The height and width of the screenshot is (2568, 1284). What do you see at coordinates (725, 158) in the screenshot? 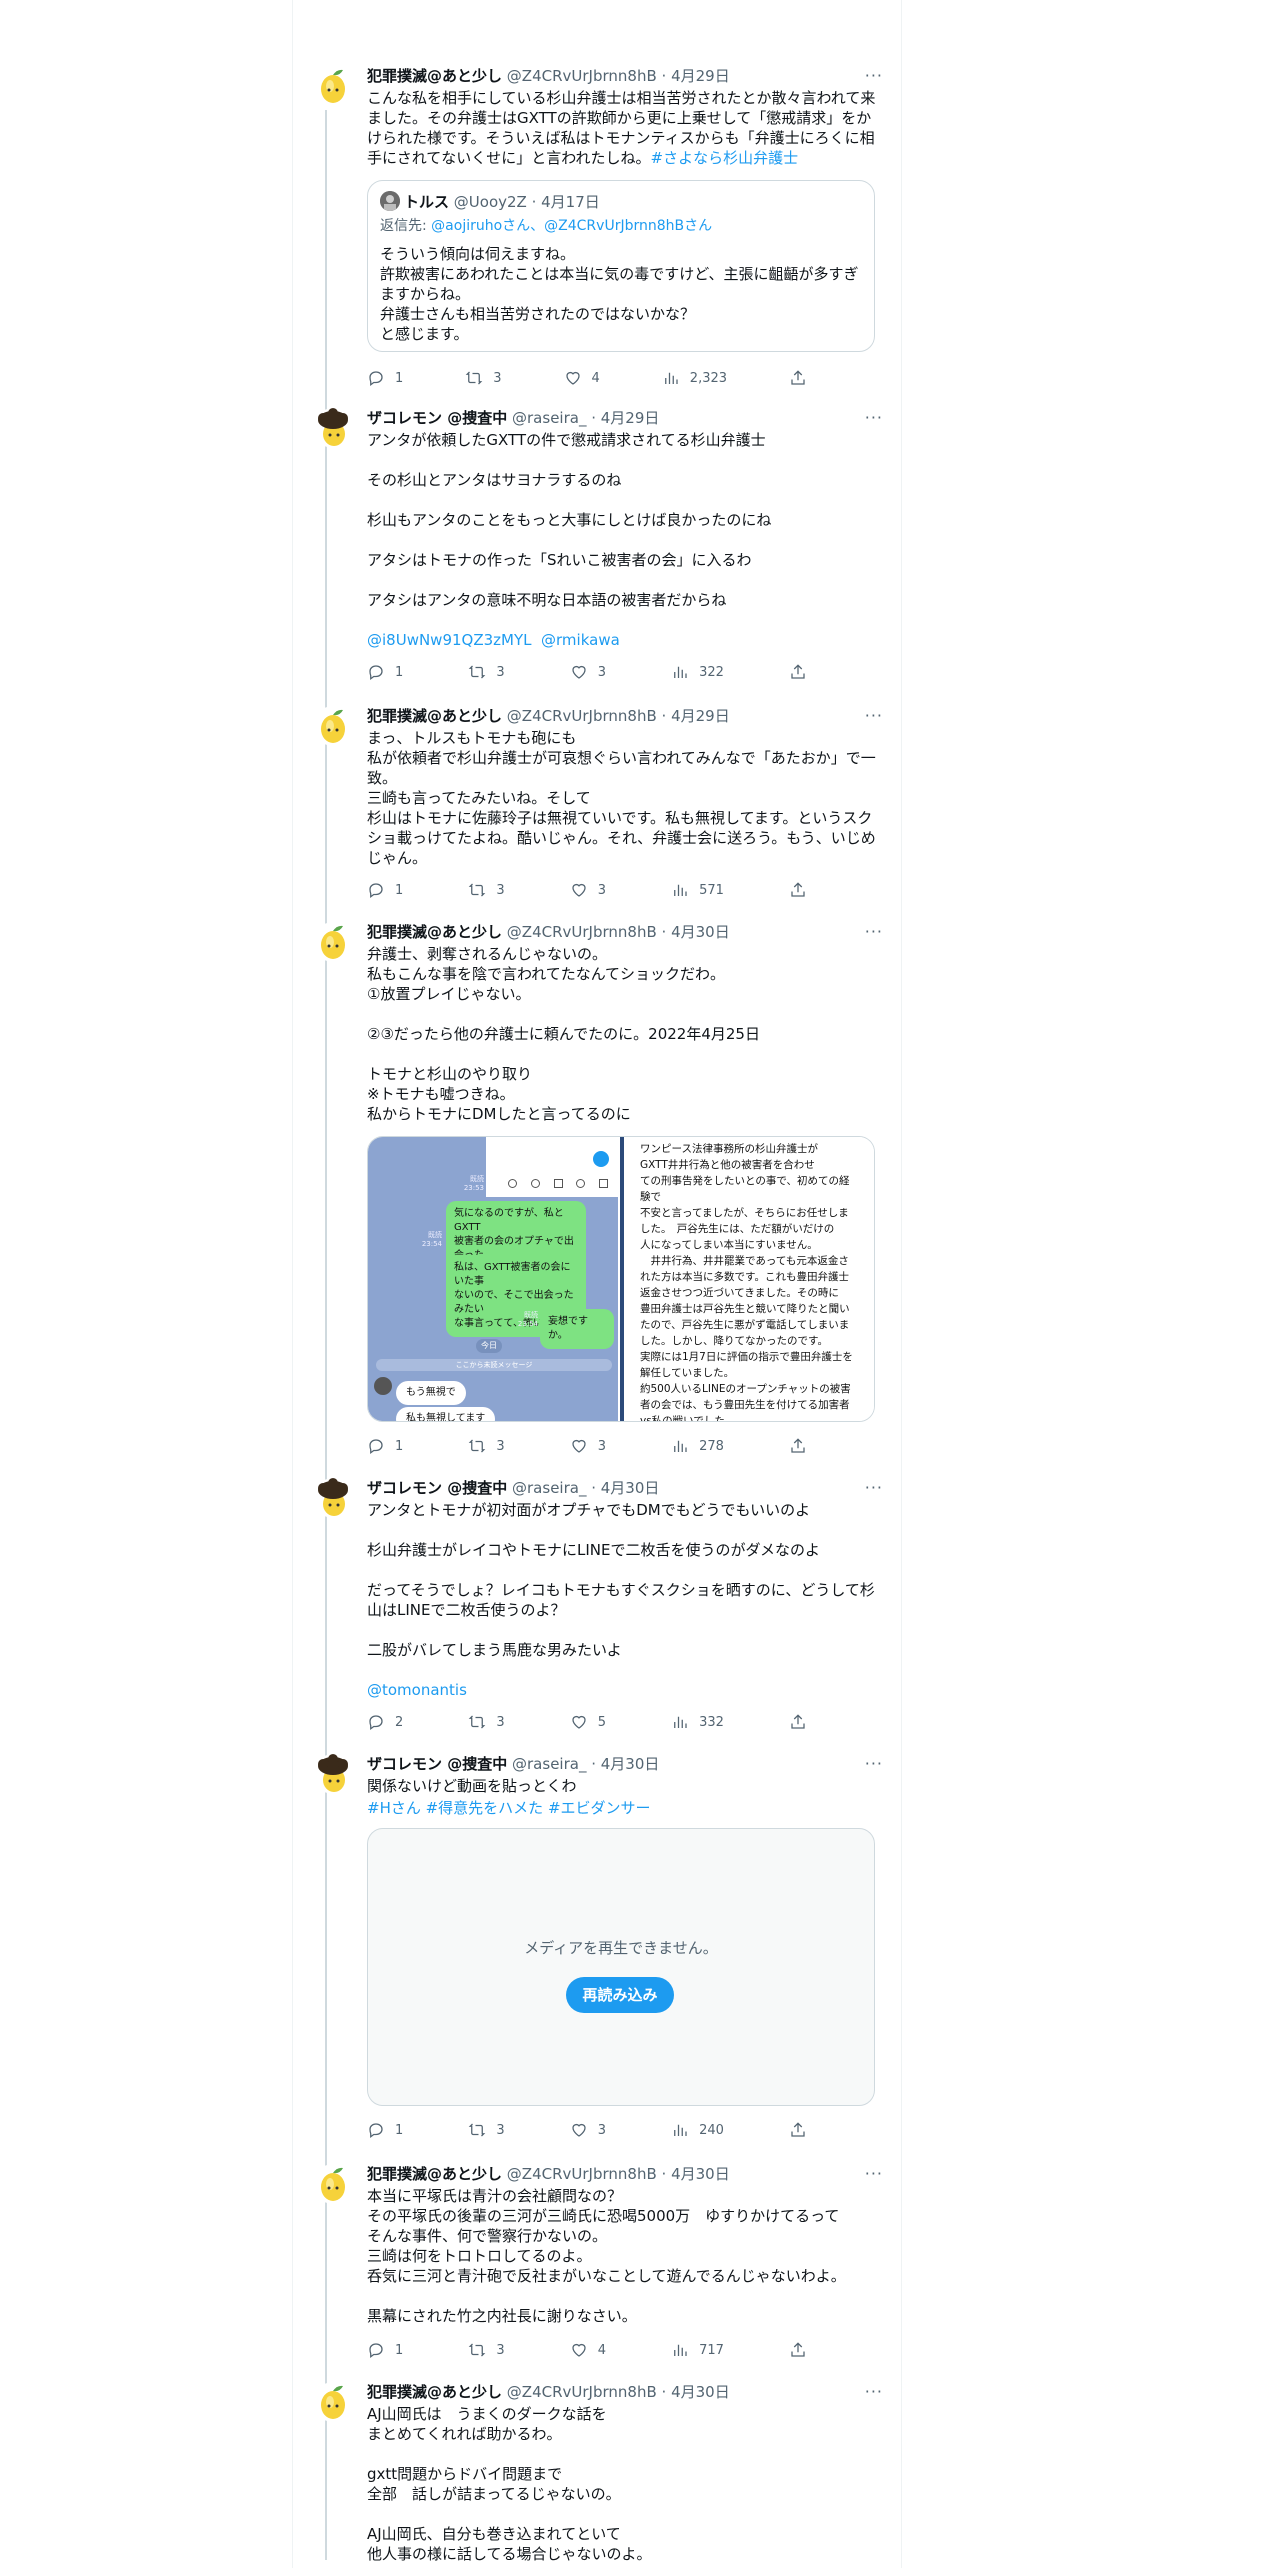
I see `hashtag-link: #さよなら杉山弁護士` at bounding box center [725, 158].